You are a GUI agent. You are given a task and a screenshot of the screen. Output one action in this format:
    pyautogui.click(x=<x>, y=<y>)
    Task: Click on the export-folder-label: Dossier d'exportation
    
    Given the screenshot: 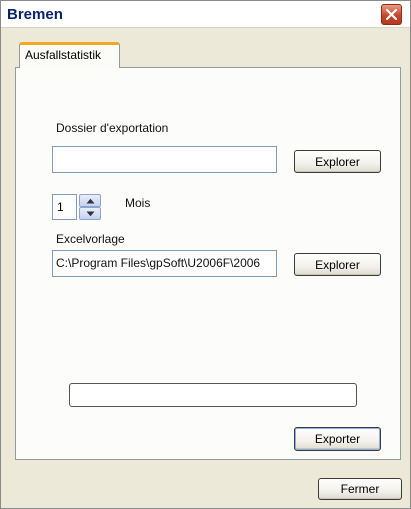 What is the action you would take?
    pyautogui.click(x=112, y=128)
    